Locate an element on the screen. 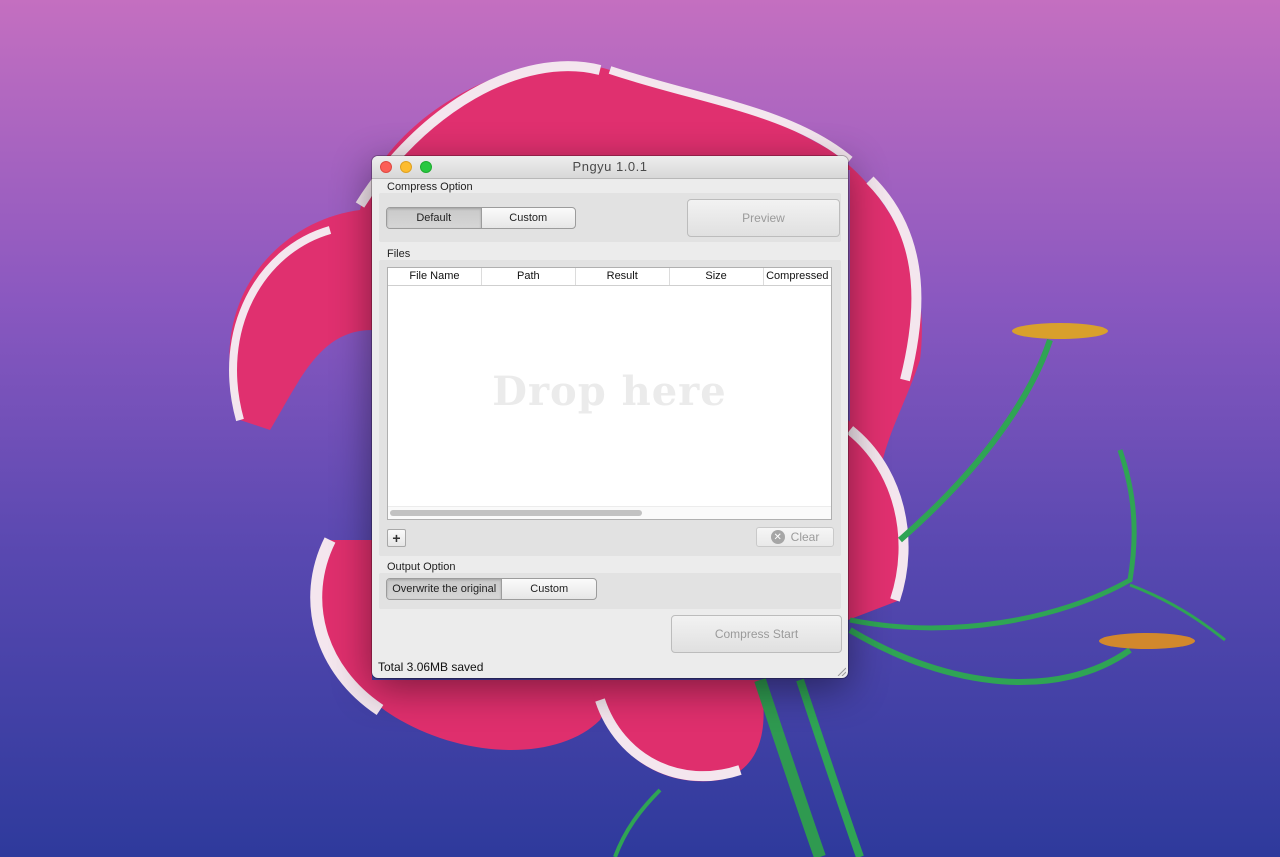  window-title: Pngyu 1.0.1 is located at coordinates (610, 166).